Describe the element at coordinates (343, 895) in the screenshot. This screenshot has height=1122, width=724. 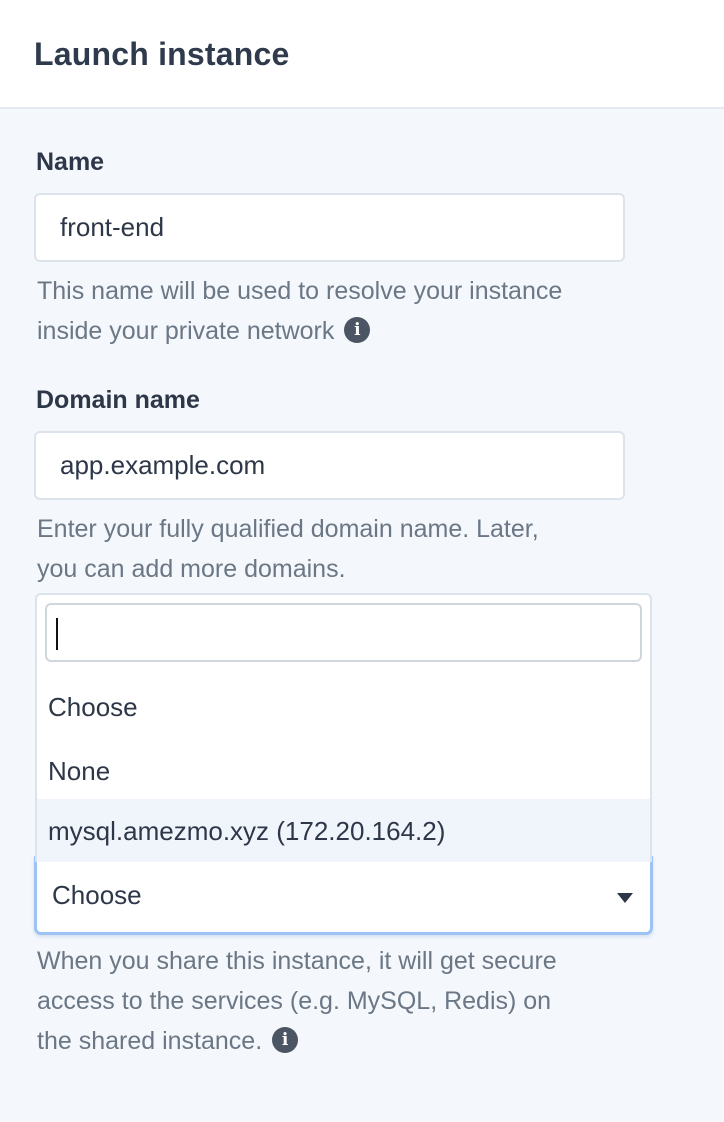
I see `share-instance-select: Choose` at that location.